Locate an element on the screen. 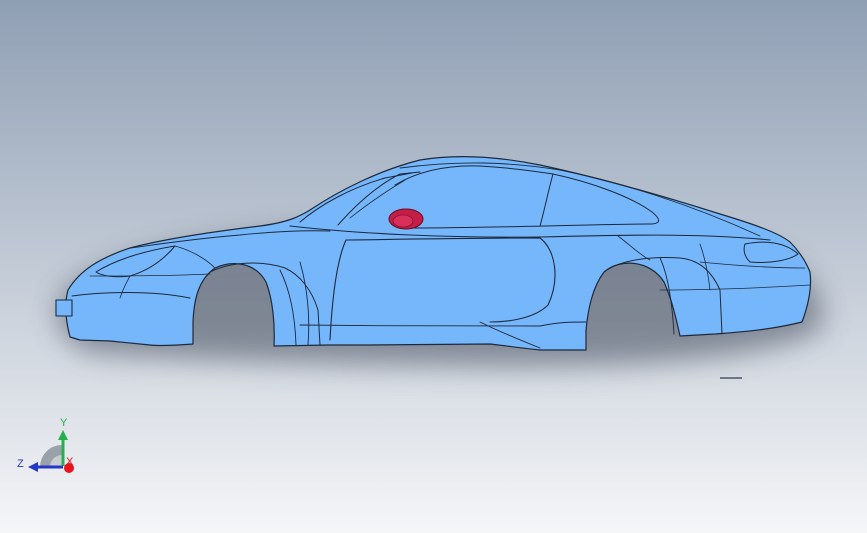 This screenshot has height=533, width=867. fog-light-icon is located at coordinates (64, 308).